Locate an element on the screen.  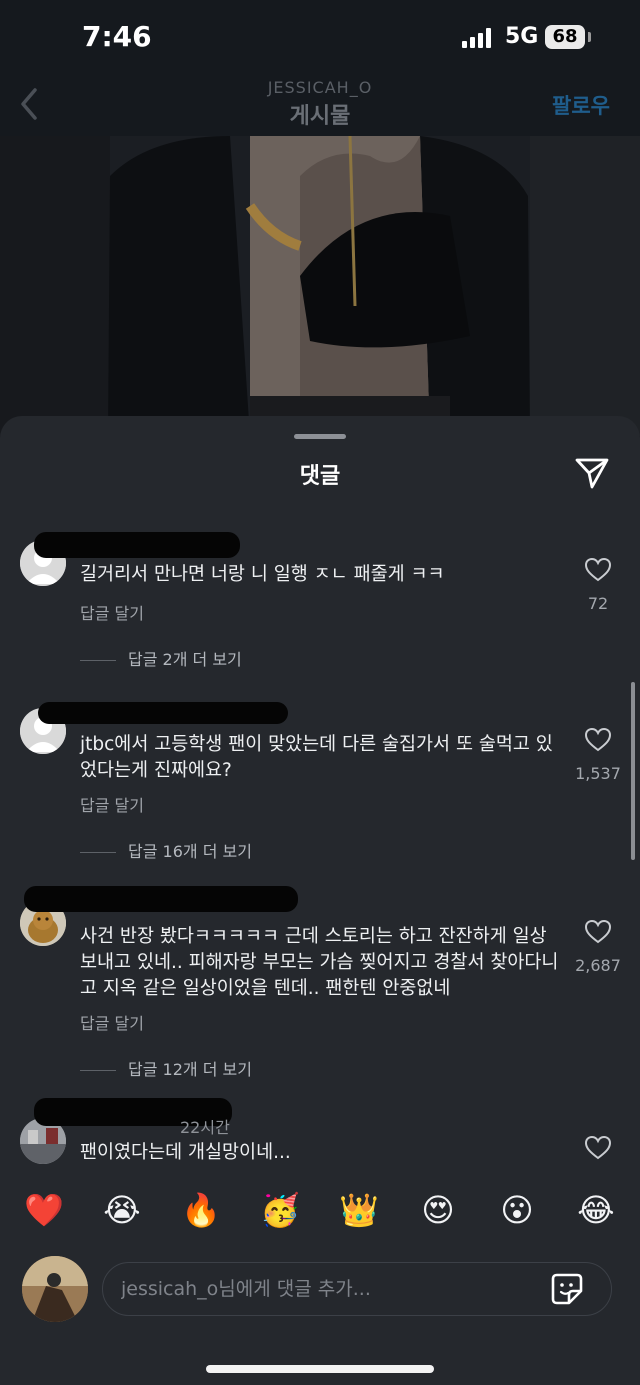
sheet-title: 댓글 is located at coordinates (320, 476).